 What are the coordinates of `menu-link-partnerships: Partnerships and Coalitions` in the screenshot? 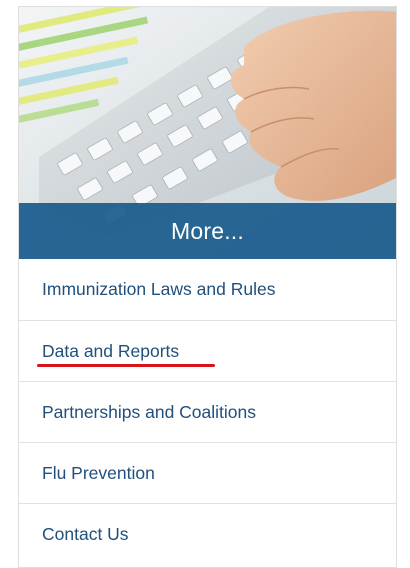 It's located at (149, 412).